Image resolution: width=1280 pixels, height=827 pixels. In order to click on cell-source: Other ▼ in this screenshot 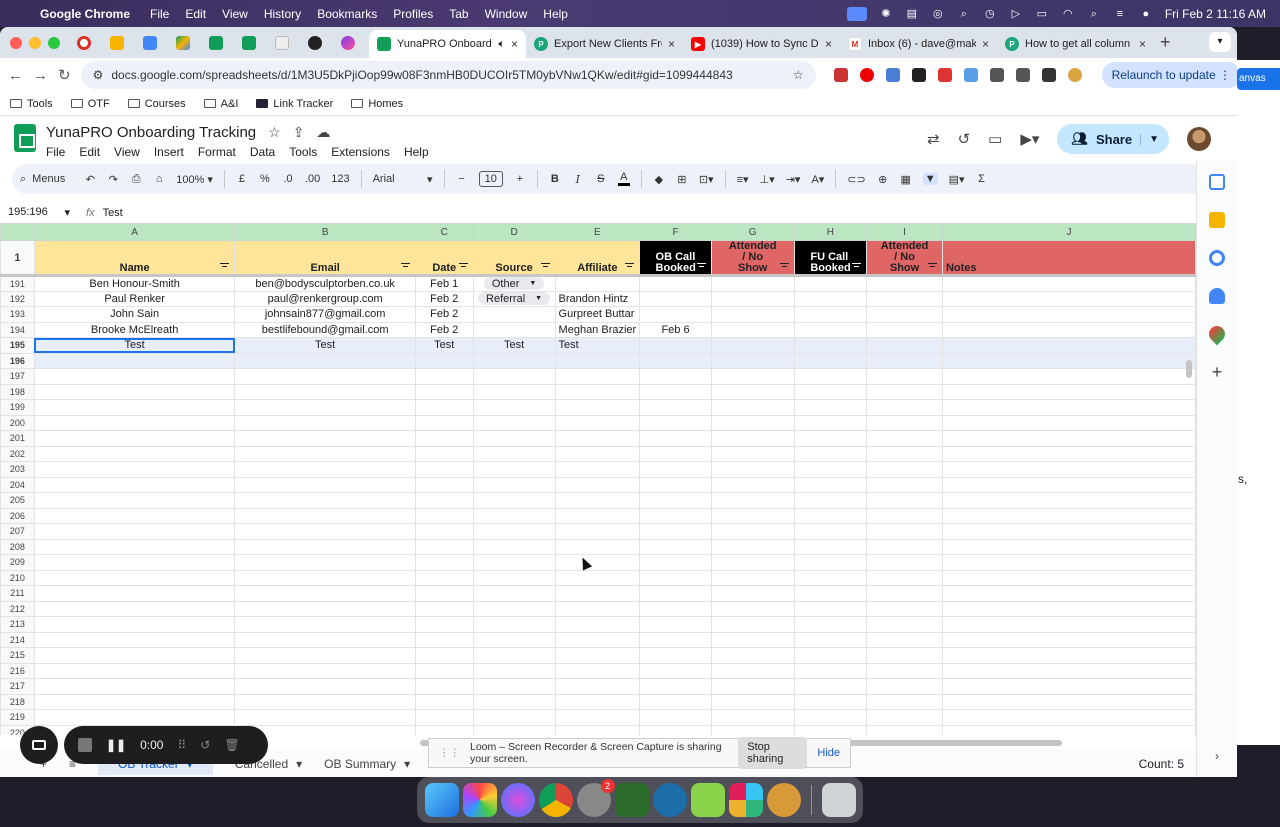, I will do `click(514, 283)`.